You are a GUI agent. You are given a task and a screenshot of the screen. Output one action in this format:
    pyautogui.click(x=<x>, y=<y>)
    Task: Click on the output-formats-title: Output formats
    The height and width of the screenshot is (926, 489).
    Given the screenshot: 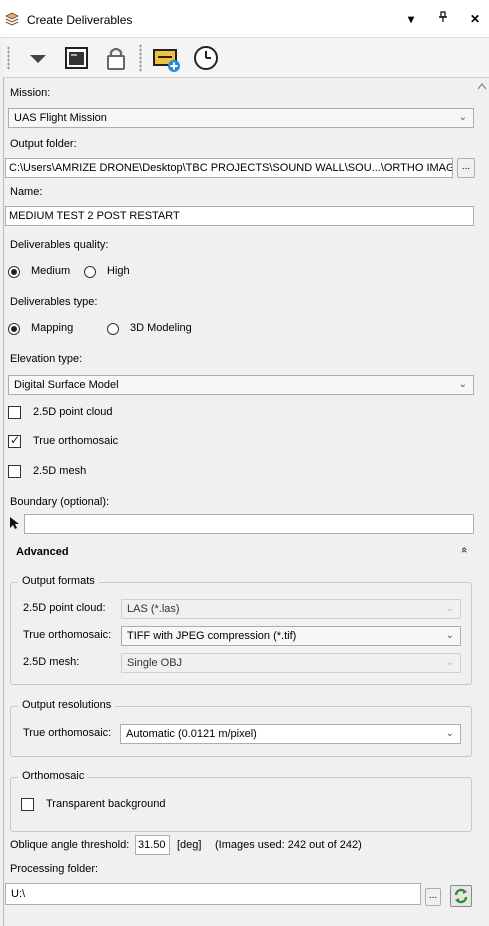 What is the action you would take?
    pyautogui.click(x=58, y=581)
    